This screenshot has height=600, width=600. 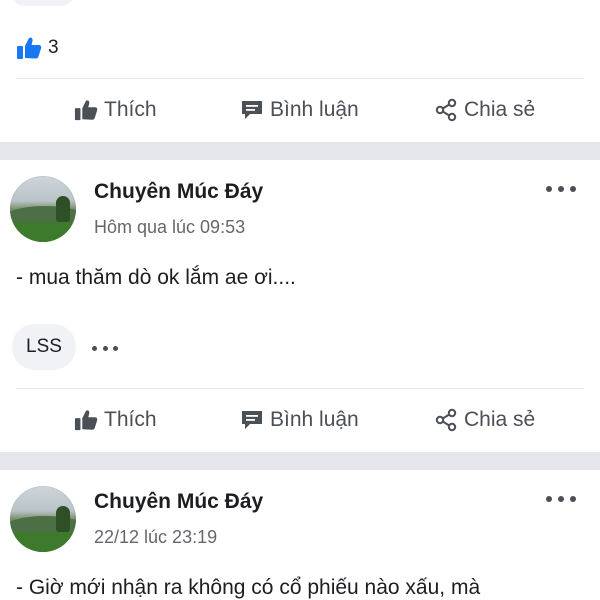 I want to click on post-timestamp: 22/12 lúc 23:19, so click(x=155, y=537).